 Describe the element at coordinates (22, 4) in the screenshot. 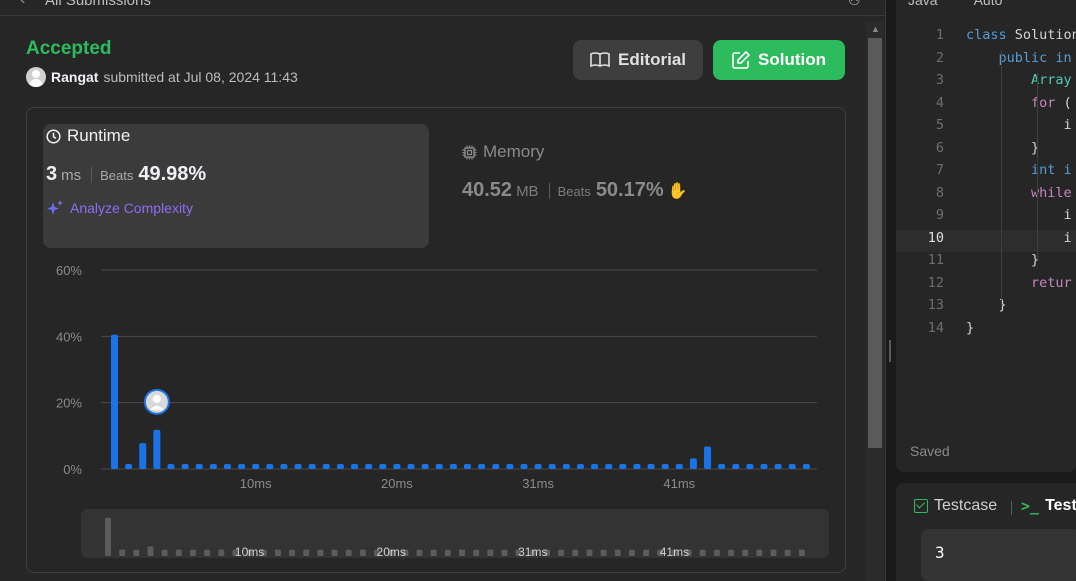

I see `chevron-left-icon: ‹` at that location.